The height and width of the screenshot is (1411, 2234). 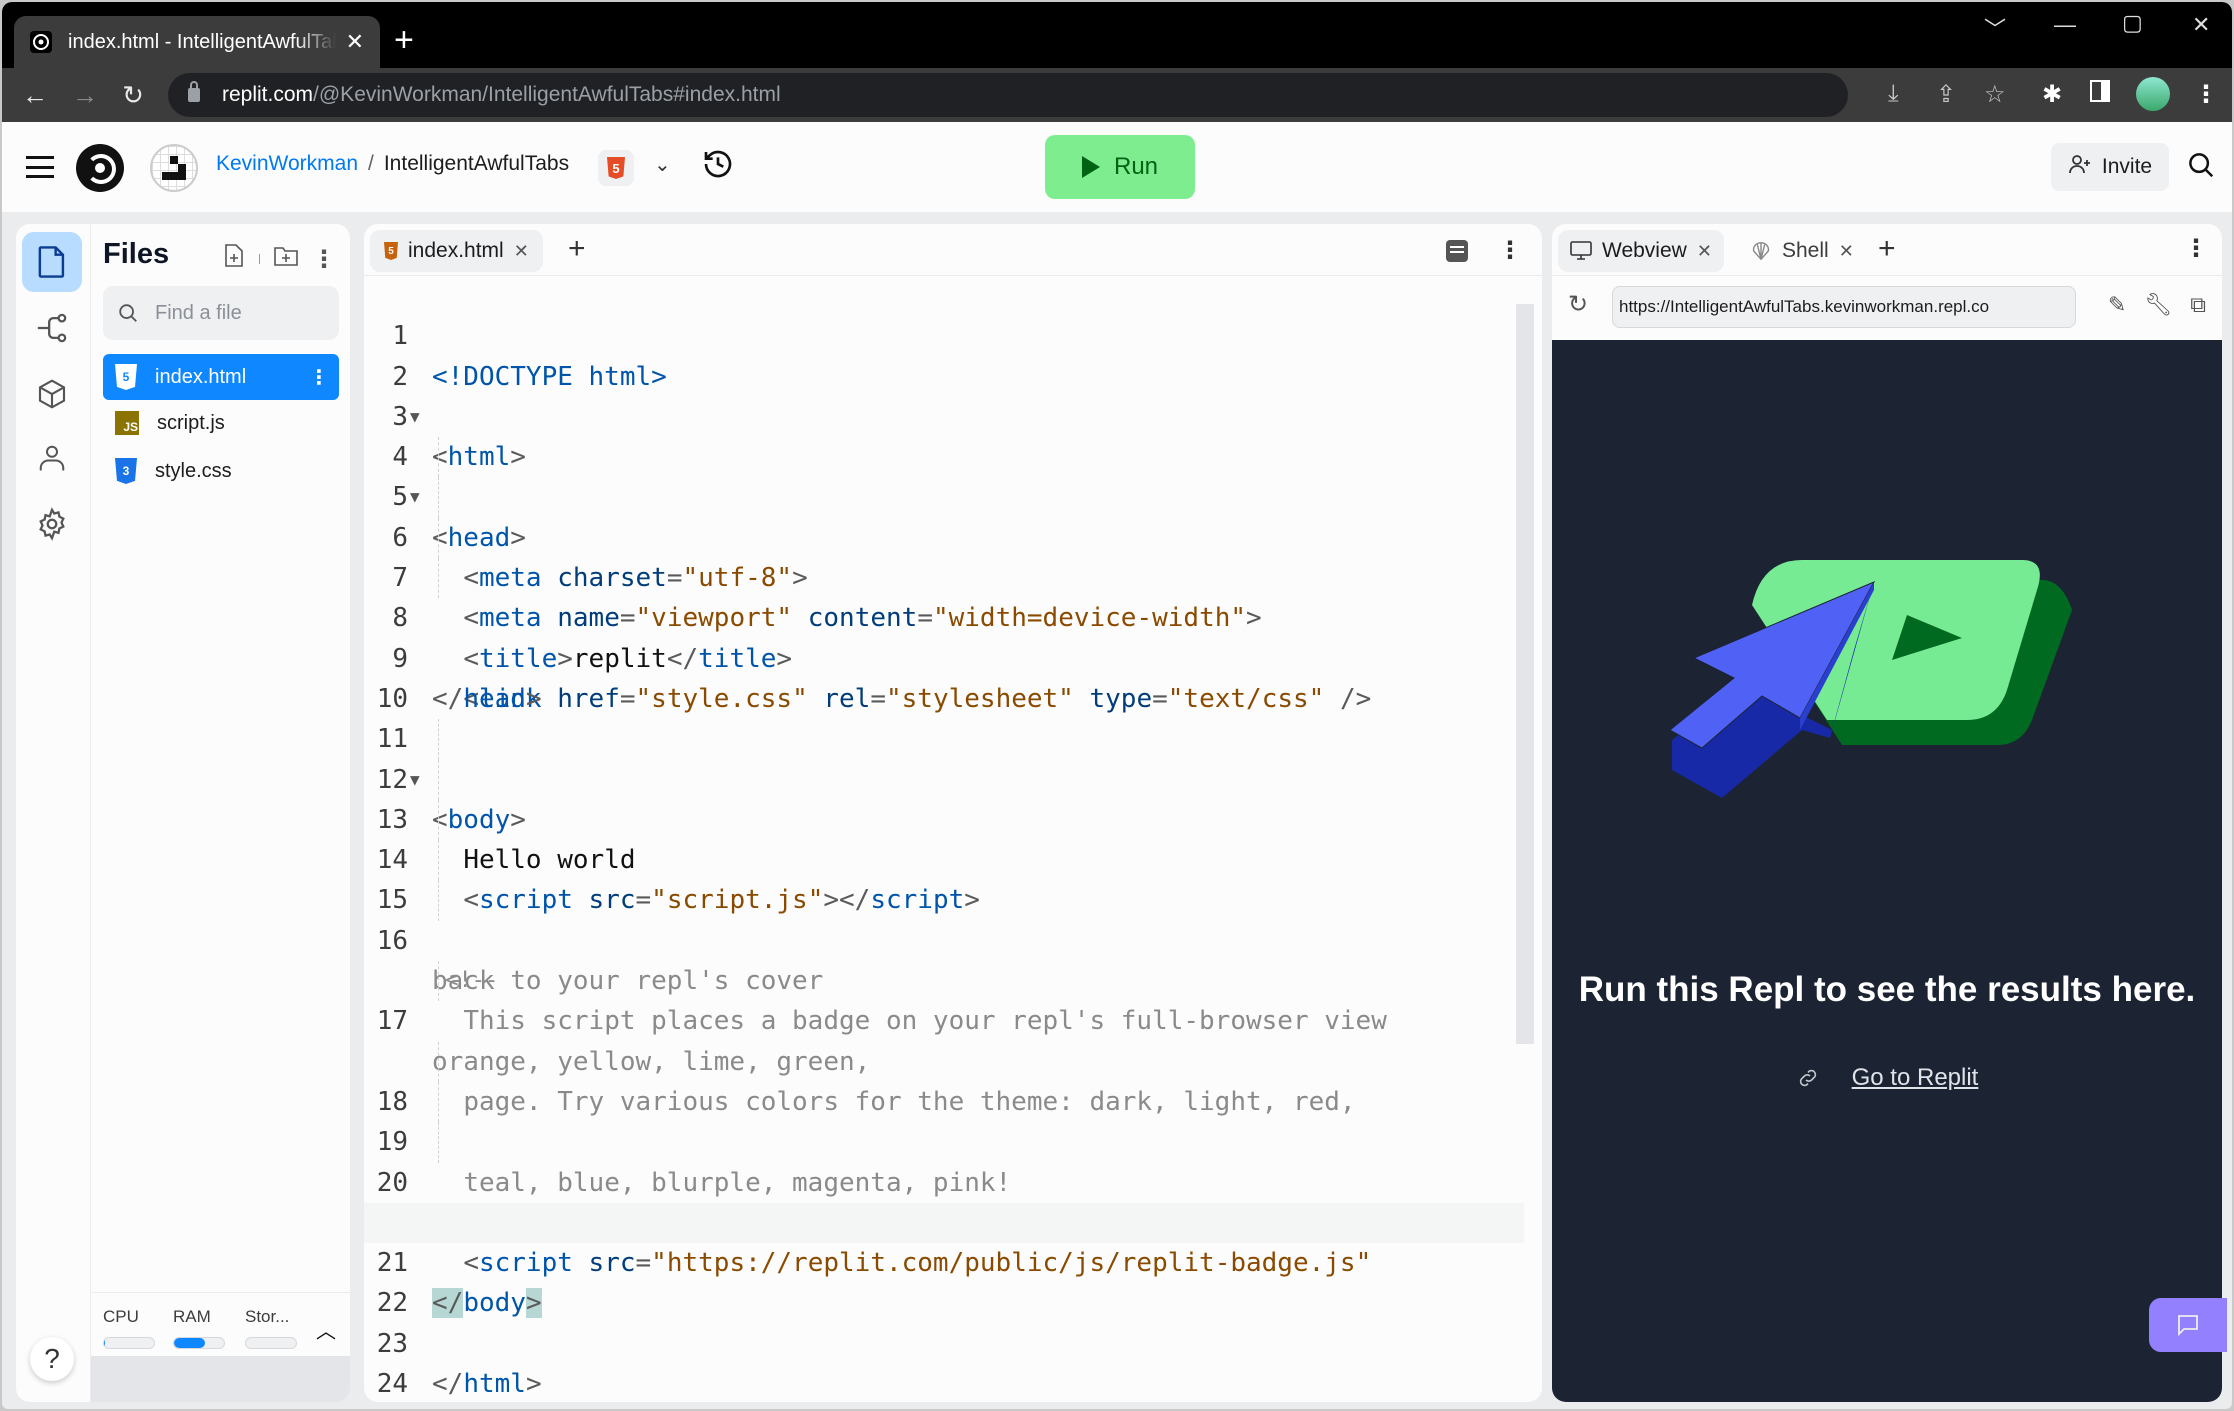 I want to click on files-kebab-menu-icon: ⋮, so click(x=324, y=259).